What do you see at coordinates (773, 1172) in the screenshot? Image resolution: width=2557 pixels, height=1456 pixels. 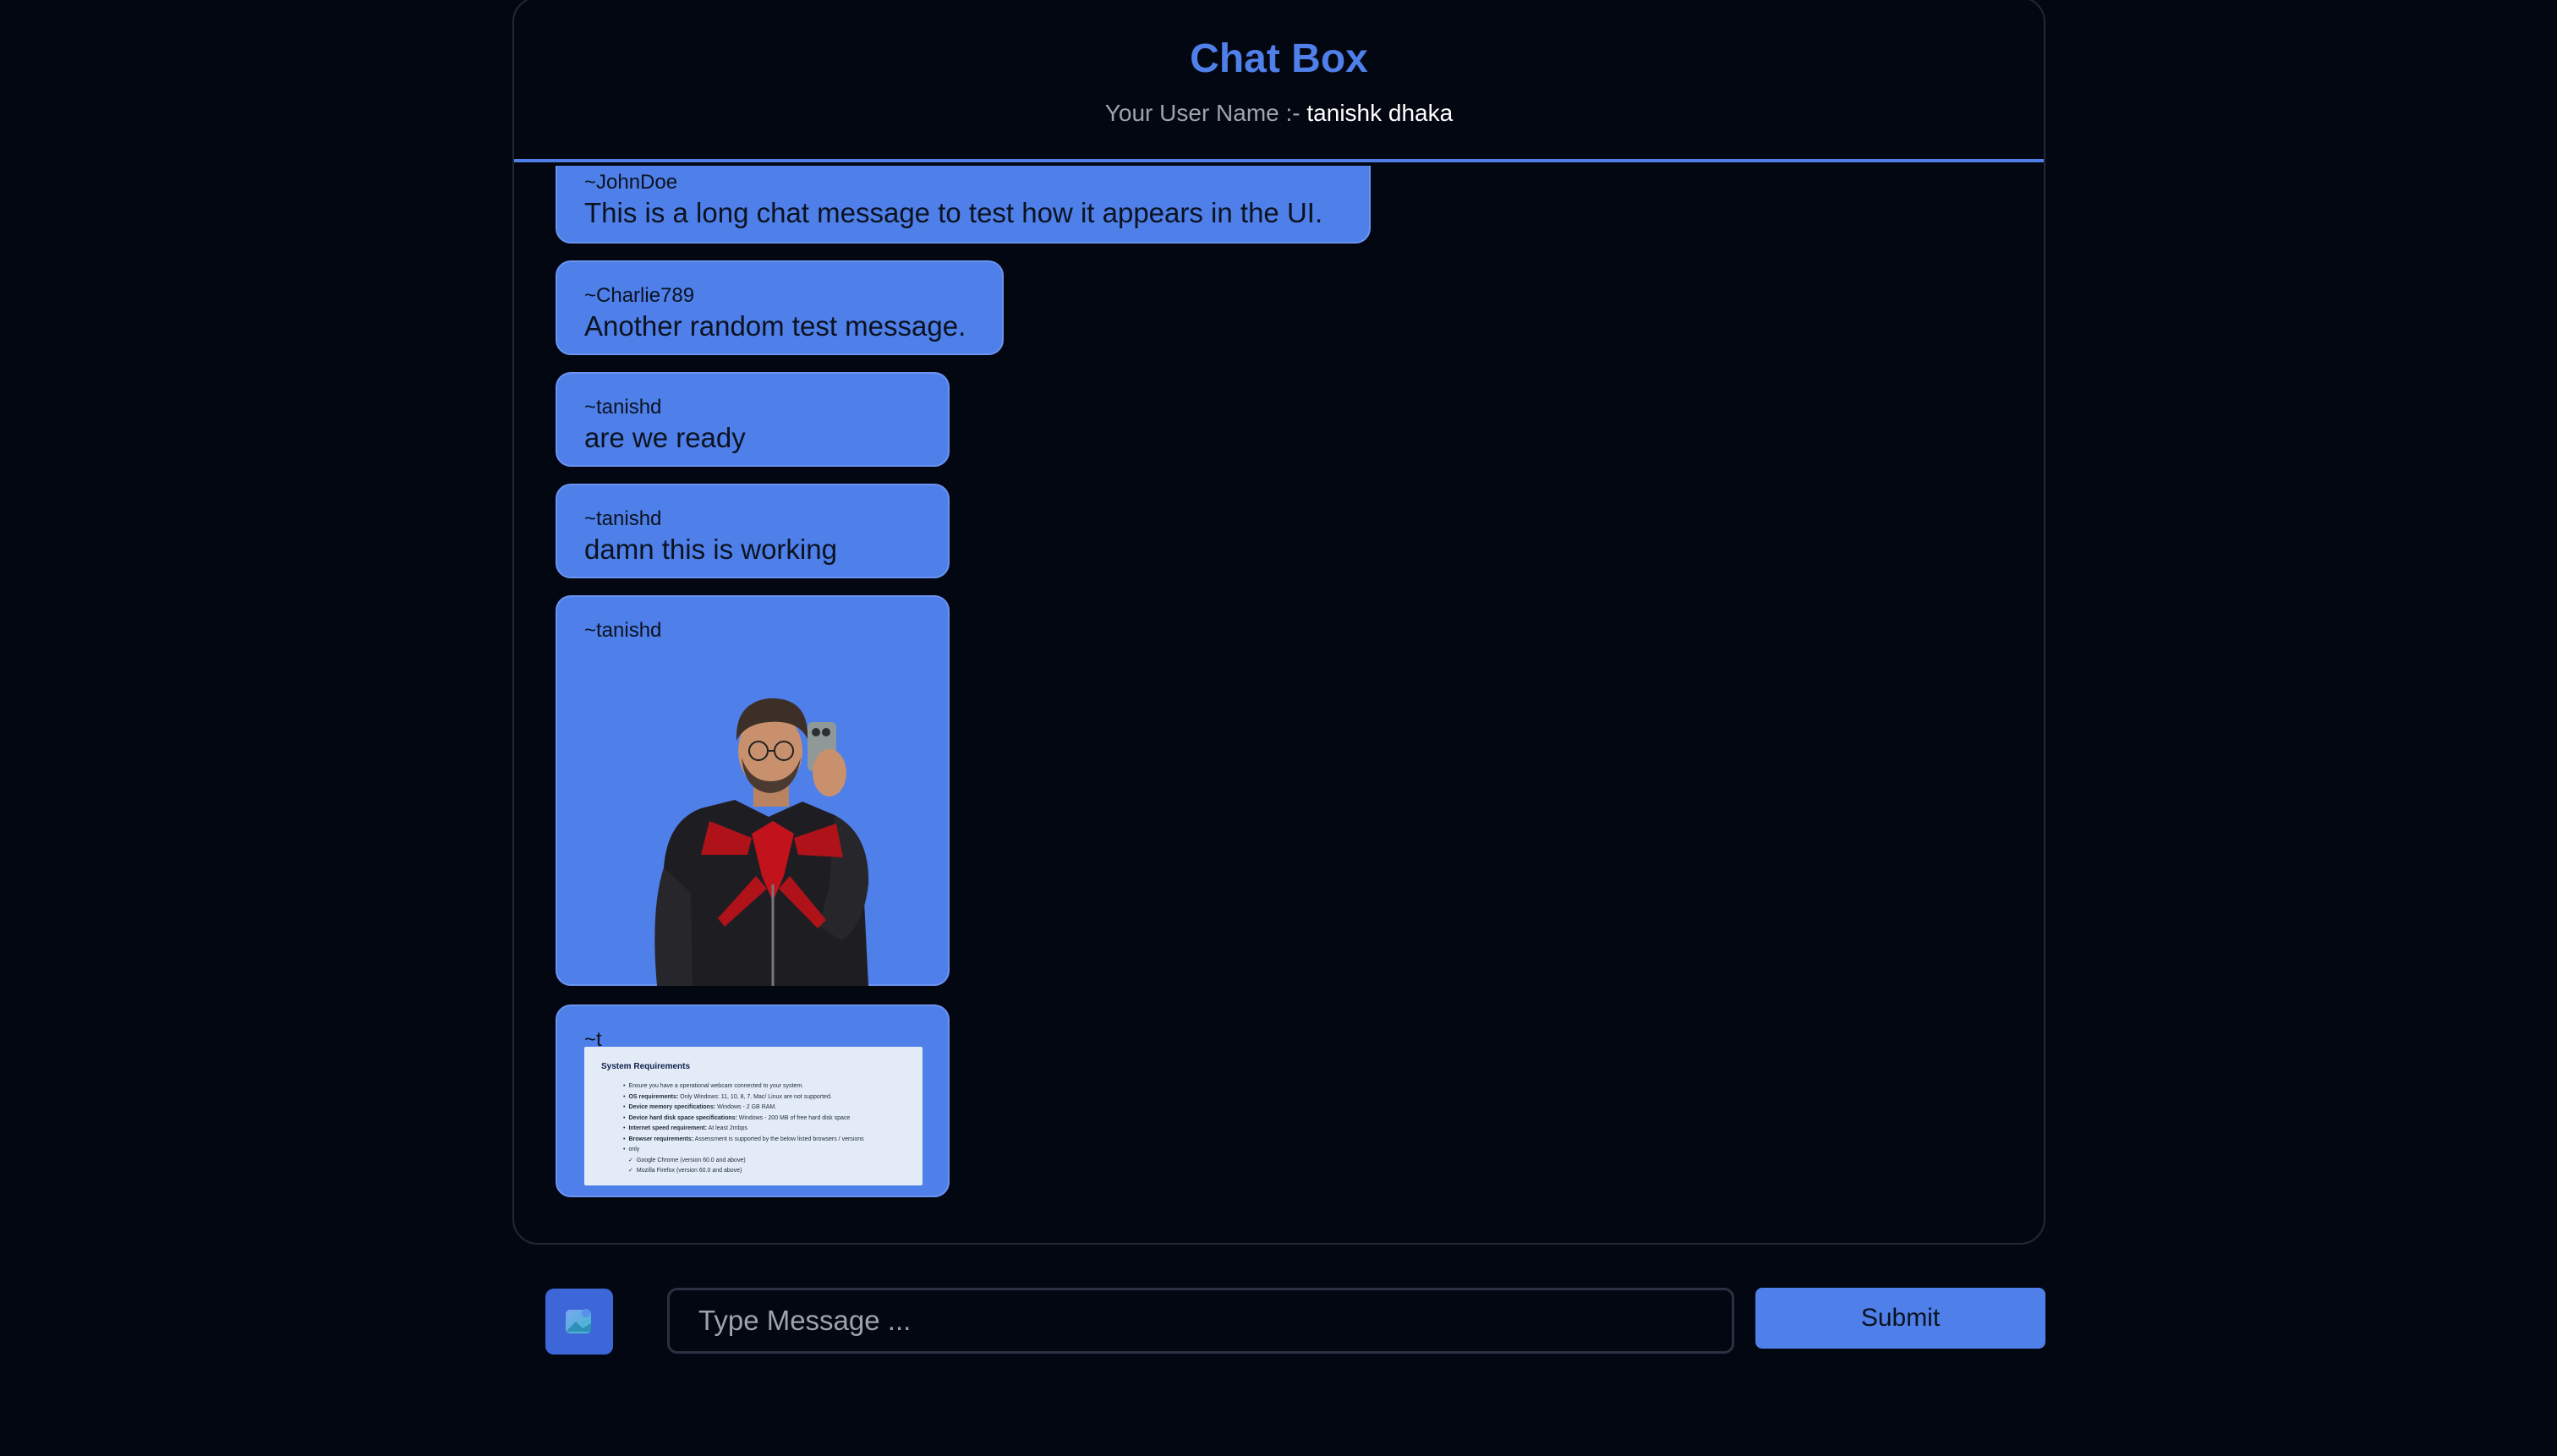 I see `document-subitem: Mozilla Firefox (version 60.0 and above)` at bounding box center [773, 1172].